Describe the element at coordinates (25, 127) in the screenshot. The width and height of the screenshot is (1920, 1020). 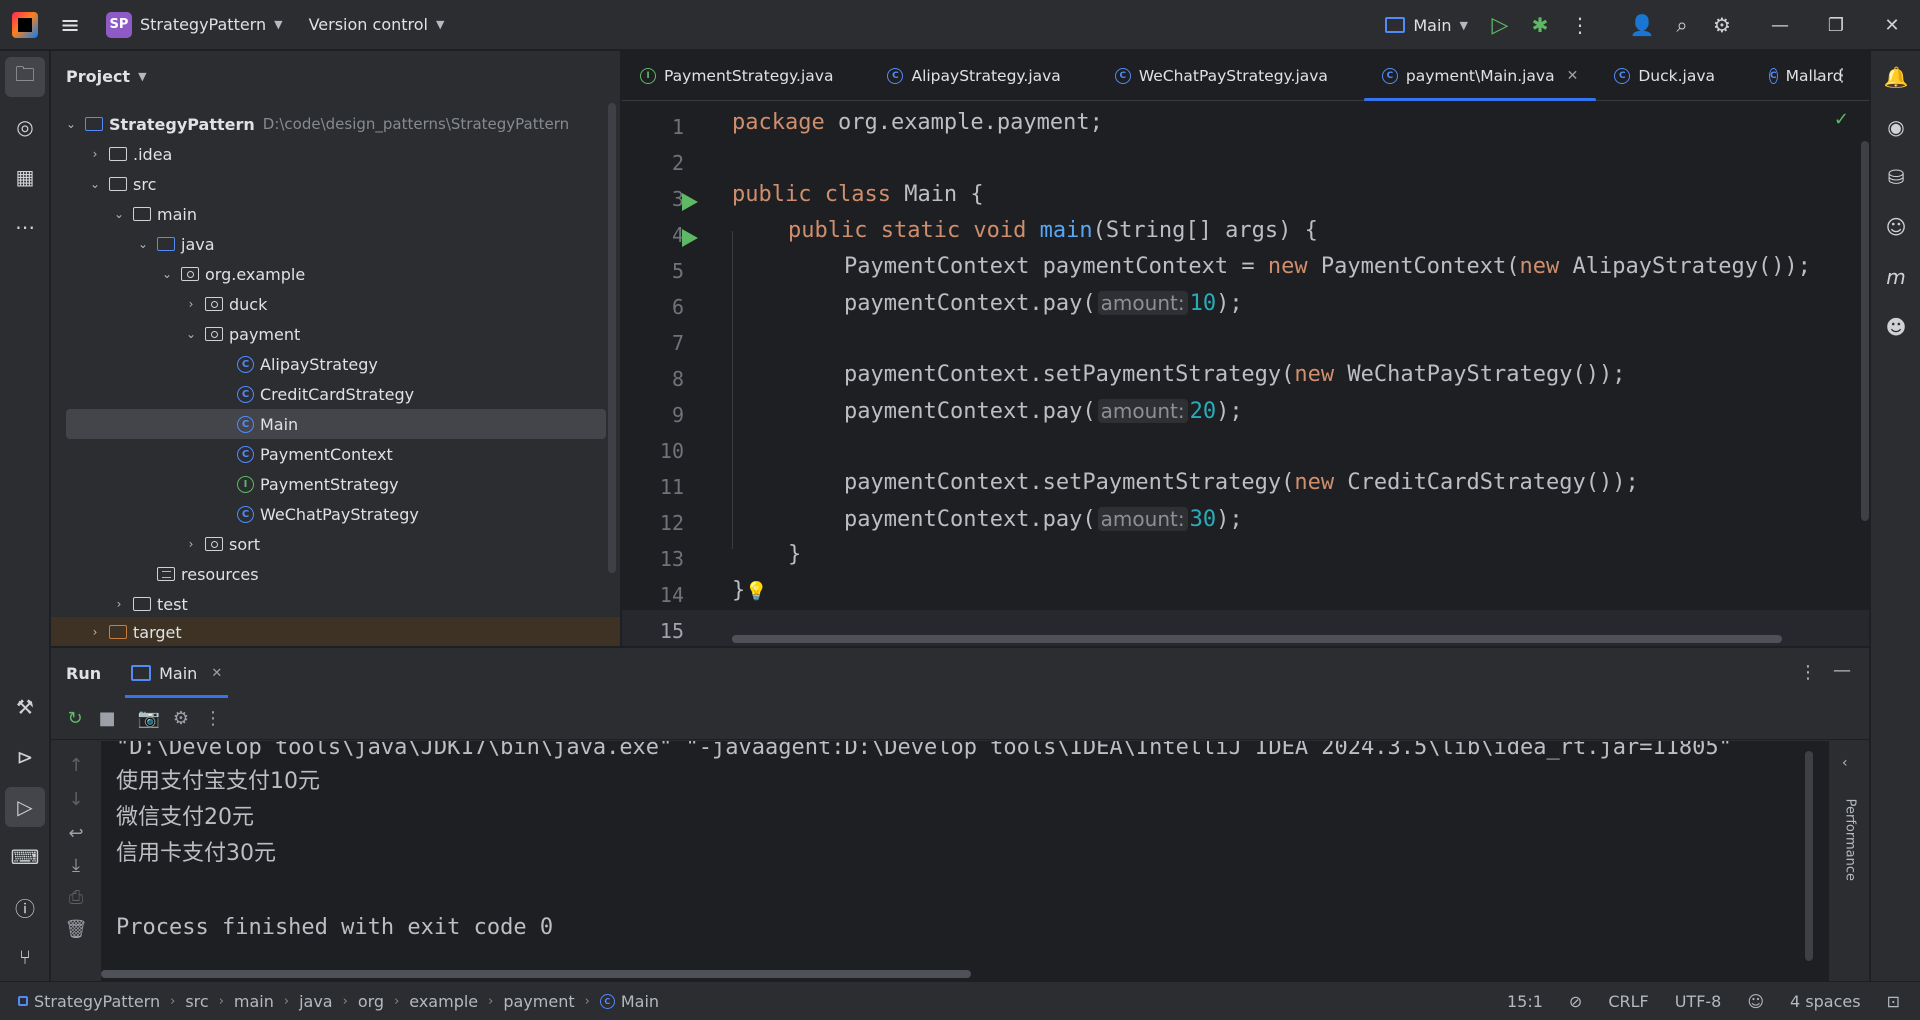
I see `ai-assistant-icon: ◎` at that location.